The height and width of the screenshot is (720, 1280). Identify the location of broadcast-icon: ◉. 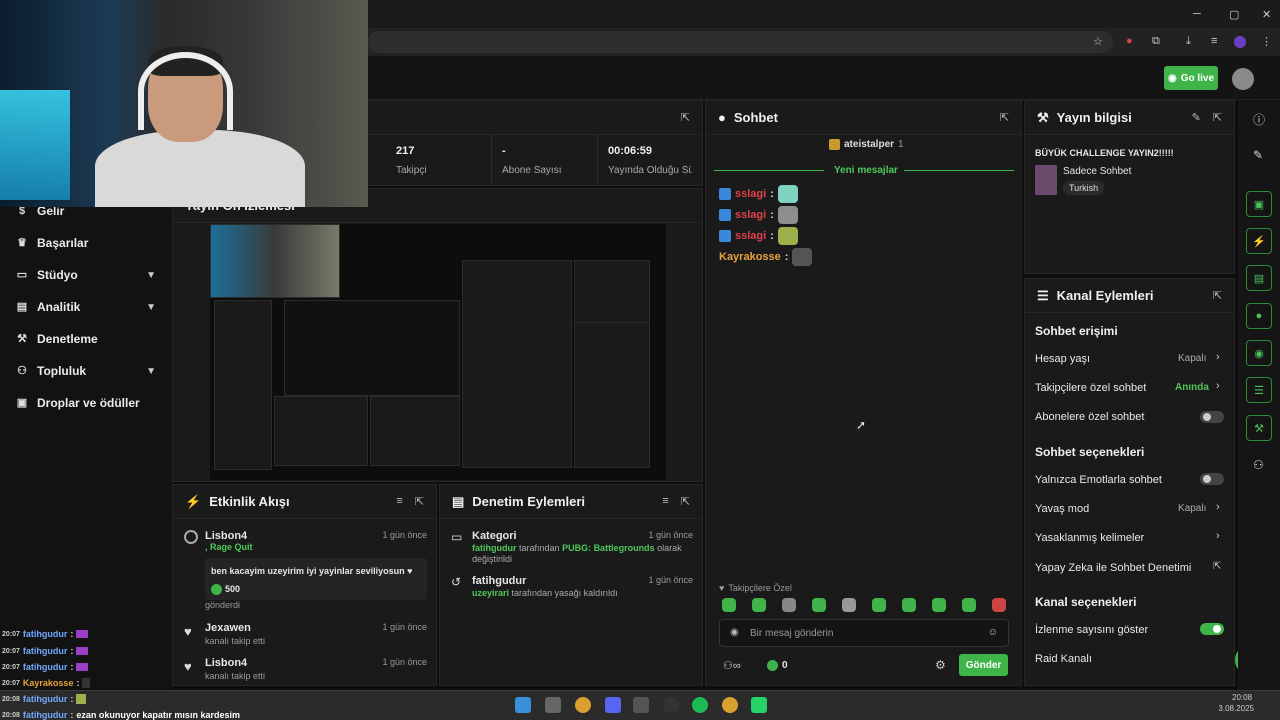
(1259, 353).